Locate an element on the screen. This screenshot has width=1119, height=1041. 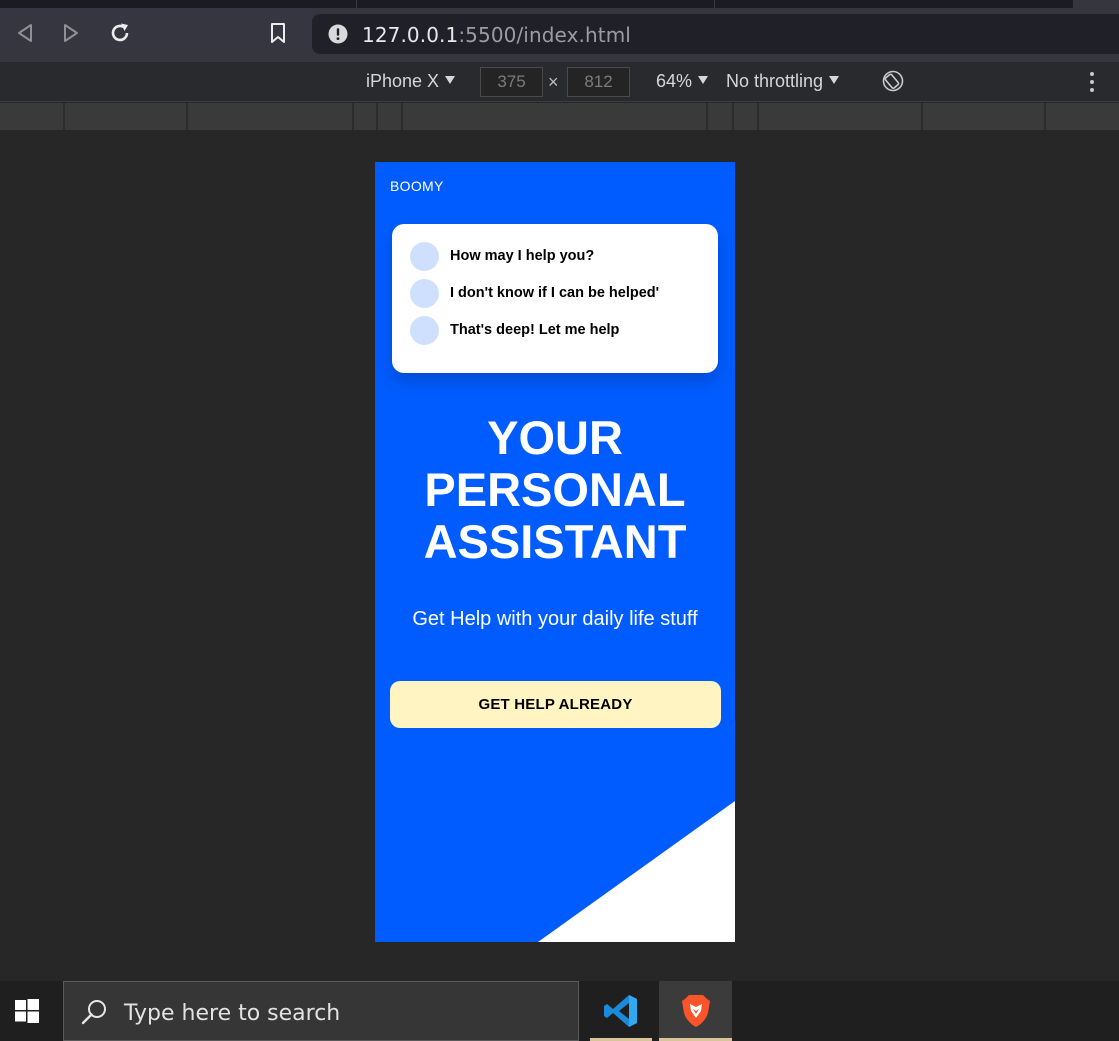
back-icon is located at coordinates (25, 33).